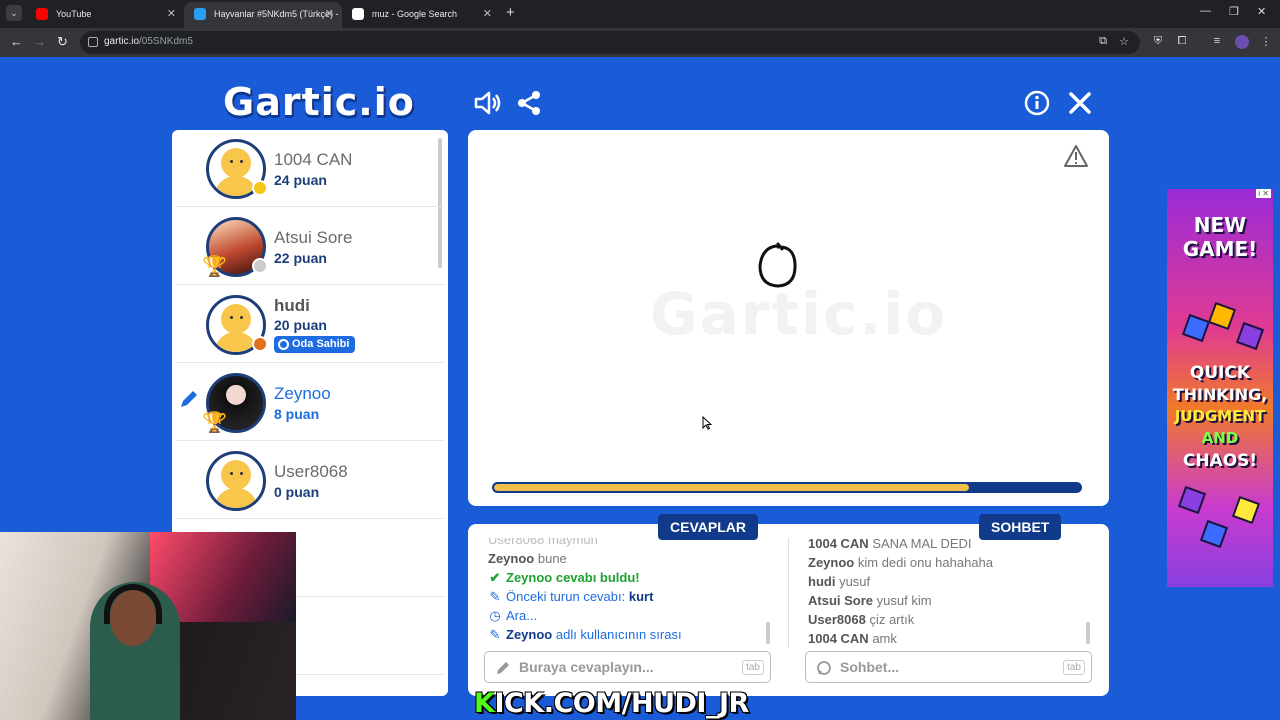 Image resolution: width=1280 pixels, height=720 pixels. Describe the element at coordinates (311, 471) in the screenshot. I see `player-name: User8068` at that location.